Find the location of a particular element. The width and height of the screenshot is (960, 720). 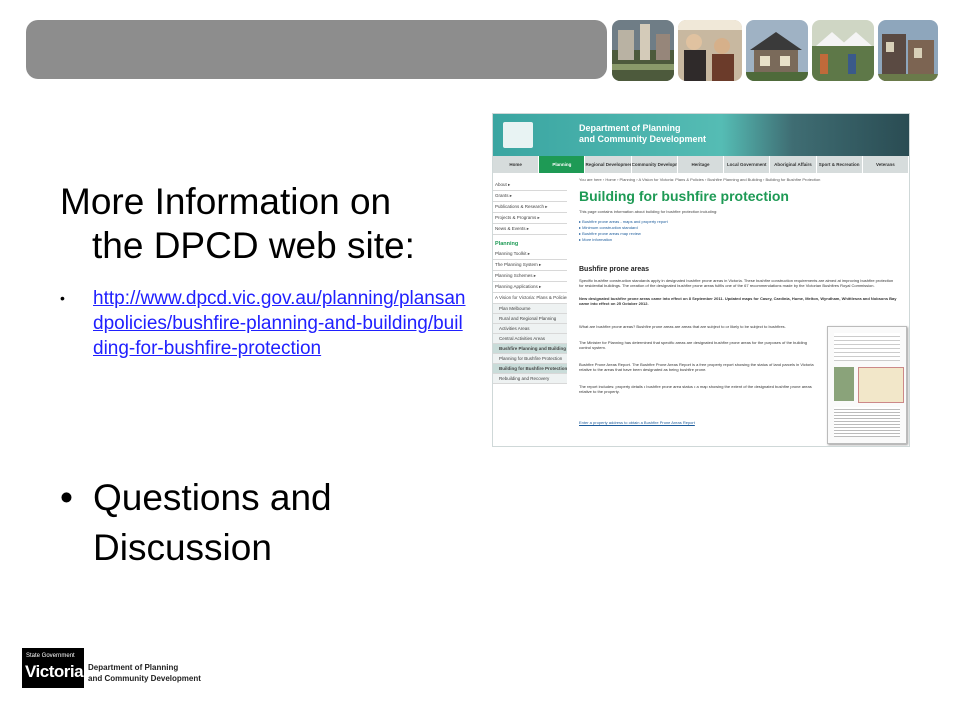

state-government-label: State Government is located at coordinates (50, 656).